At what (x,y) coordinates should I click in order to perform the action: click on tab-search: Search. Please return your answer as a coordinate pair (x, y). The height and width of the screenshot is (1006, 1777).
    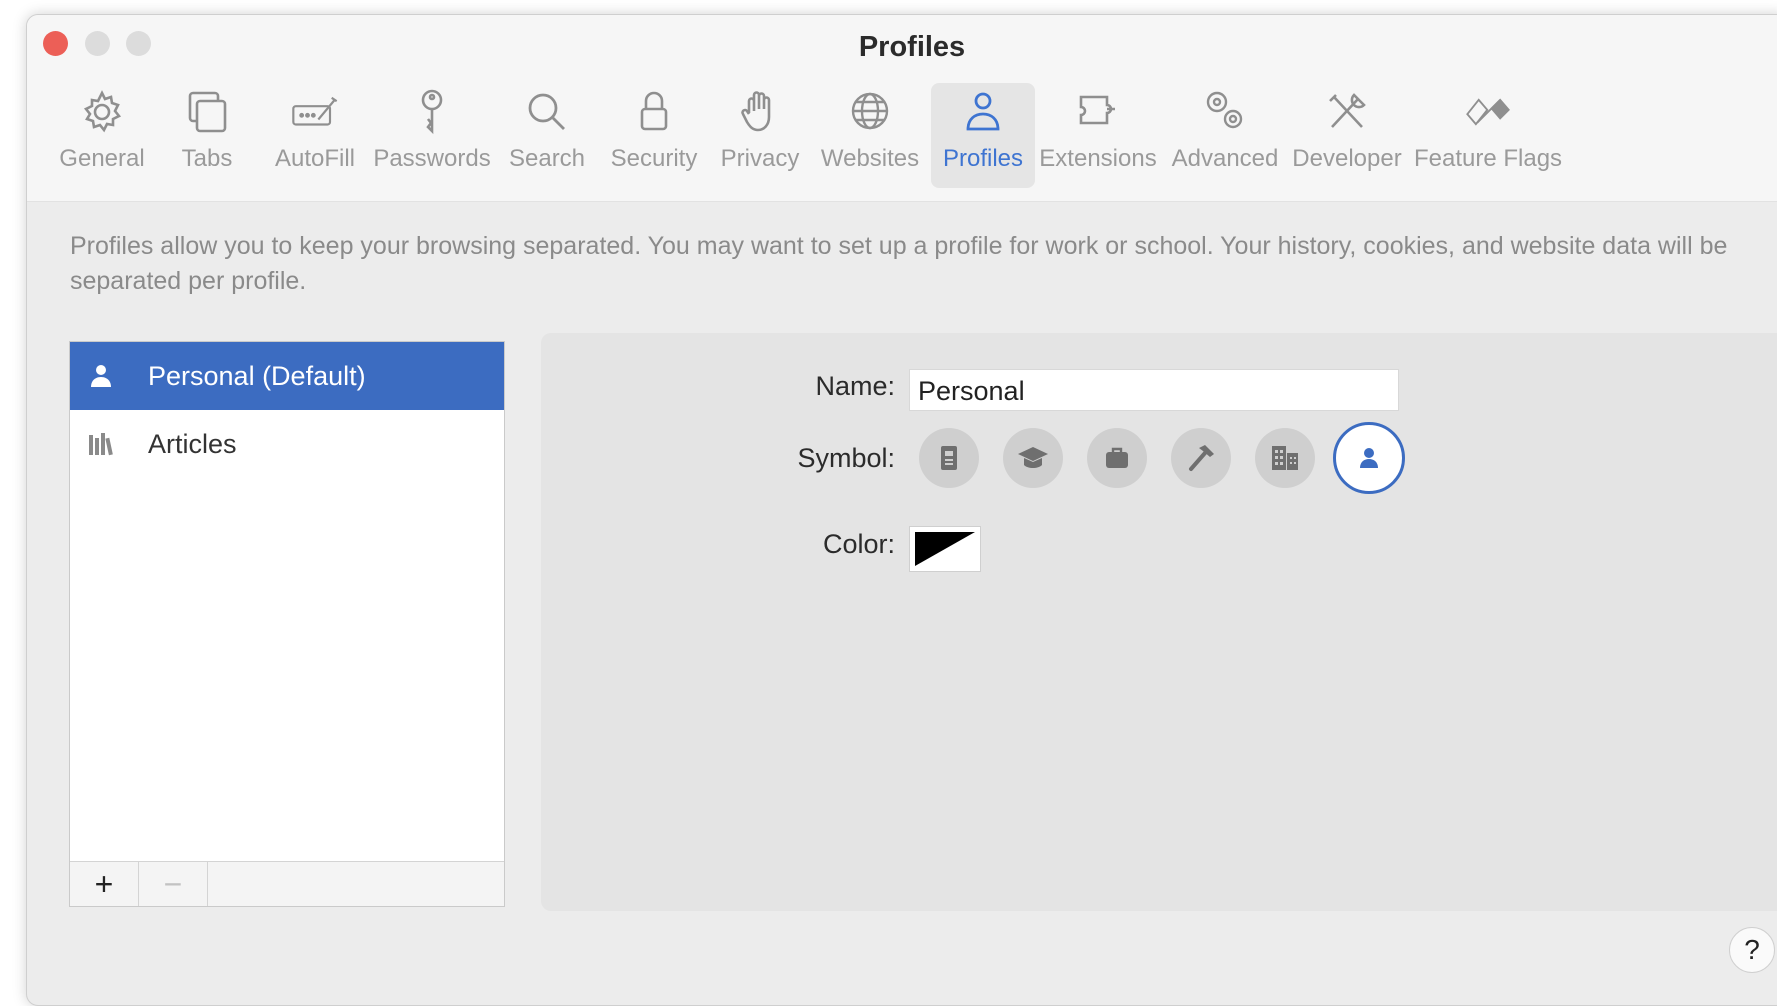
    Looking at the image, I should click on (547, 135).